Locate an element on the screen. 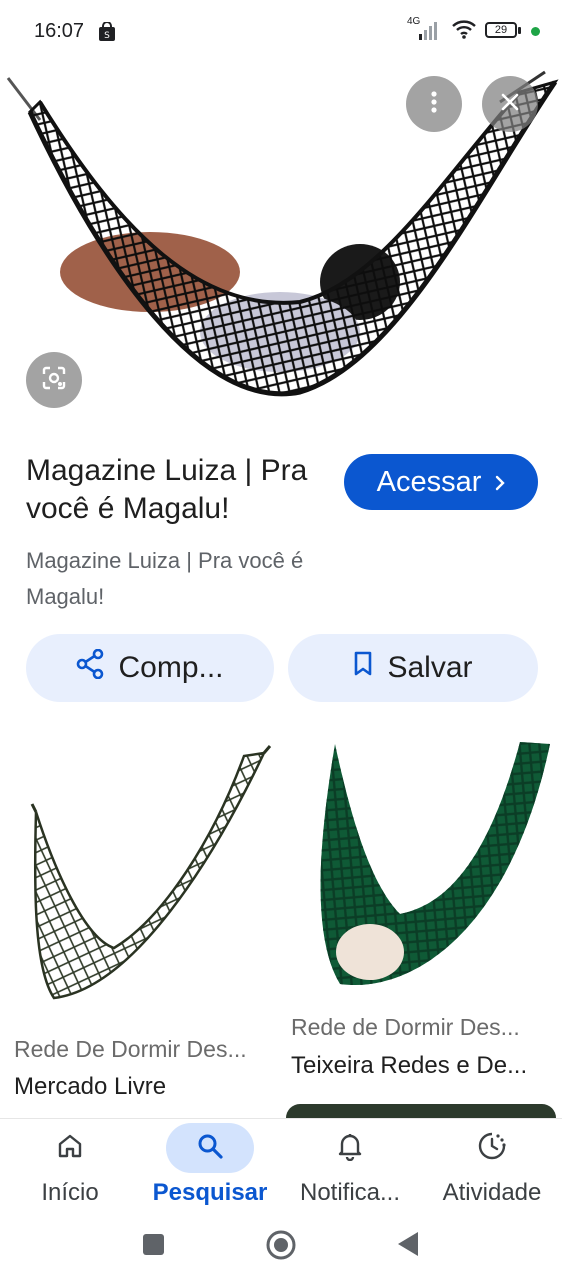 Image resolution: width=562 pixels, height=1280 pixels. bell-icon is located at coordinates (350, 1148).